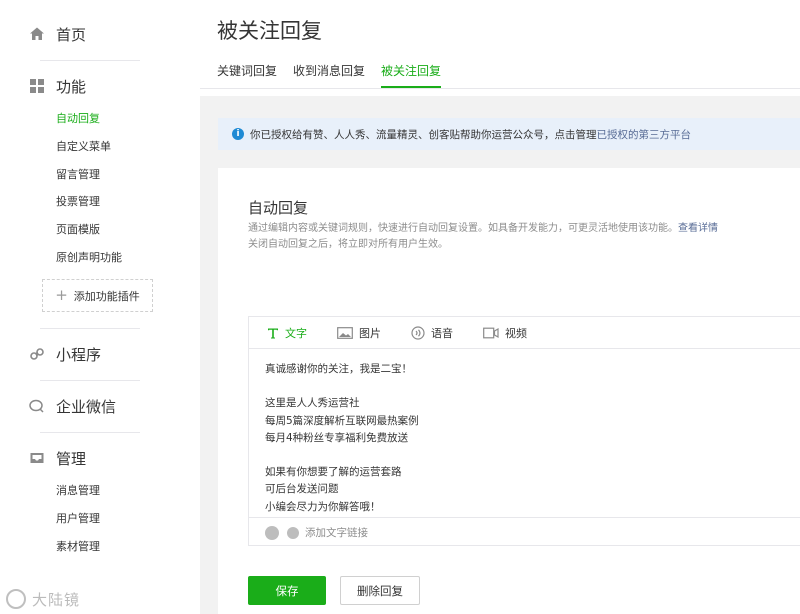 The image size is (800, 614). I want to click on editor-footer: 添加文字链接, so click(524, 532).